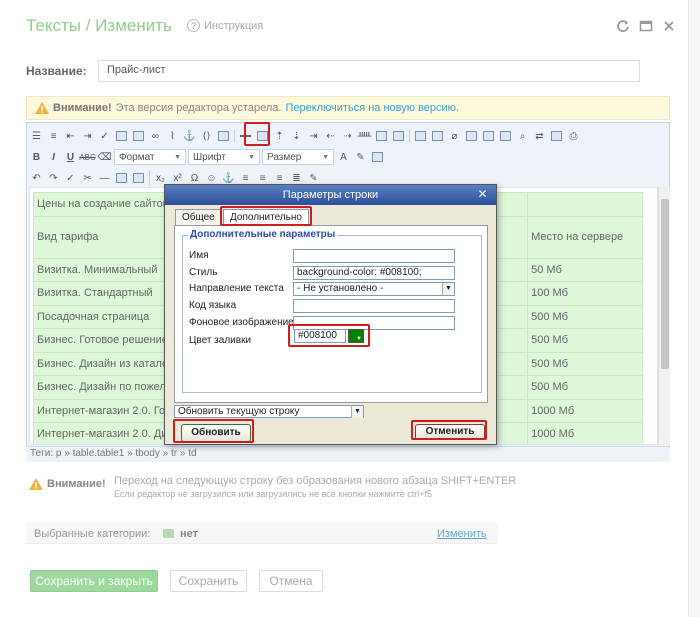 The width and height of the screenshot is (700, 617). I want to click on numbered-list-icon: ≡, so click(53, 136).